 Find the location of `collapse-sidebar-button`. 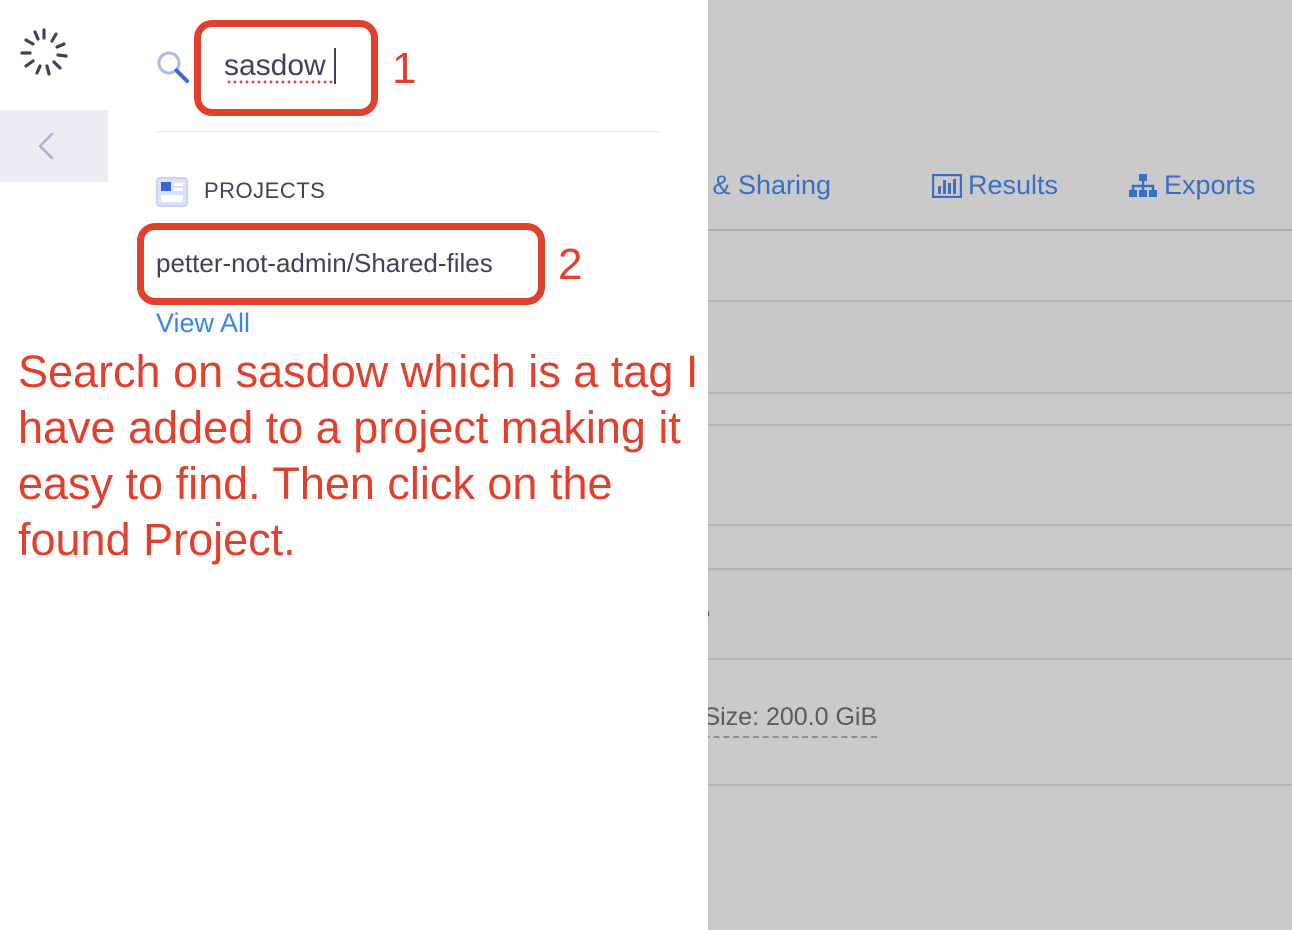

collapse-sidebar-button is located at coordinates (54, 146).